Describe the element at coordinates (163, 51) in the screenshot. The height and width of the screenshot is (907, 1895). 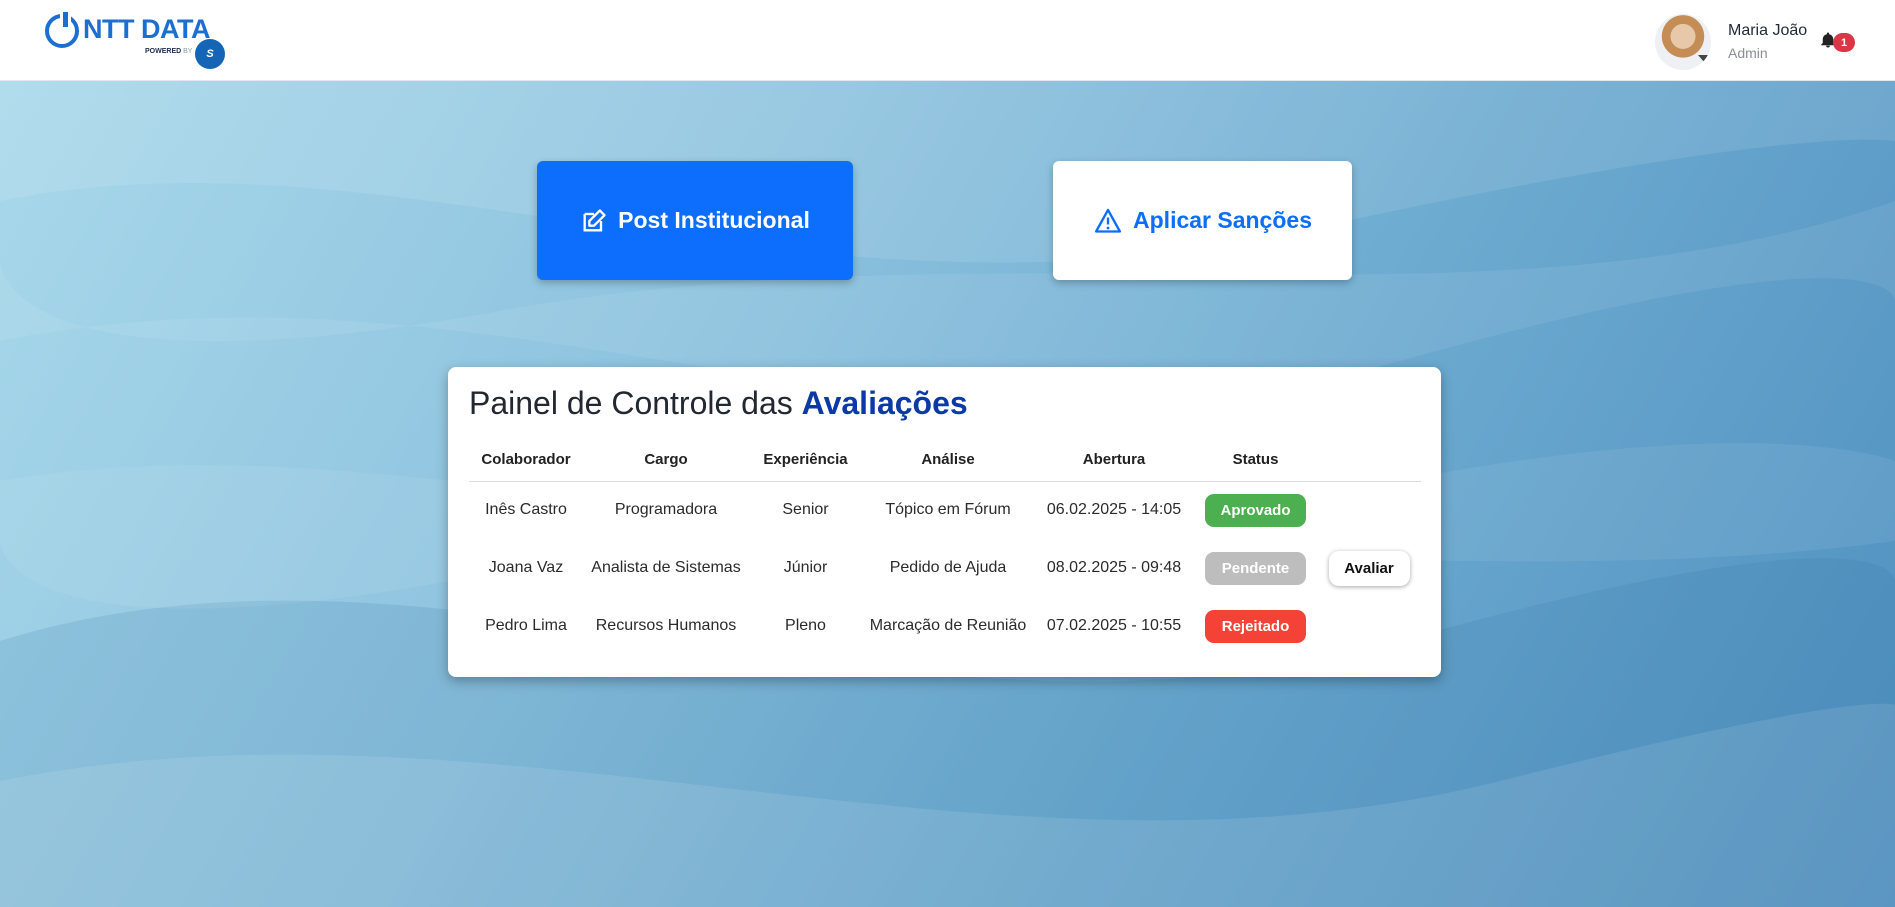
I see `logo-powered-prefix: POWERED` at that location.